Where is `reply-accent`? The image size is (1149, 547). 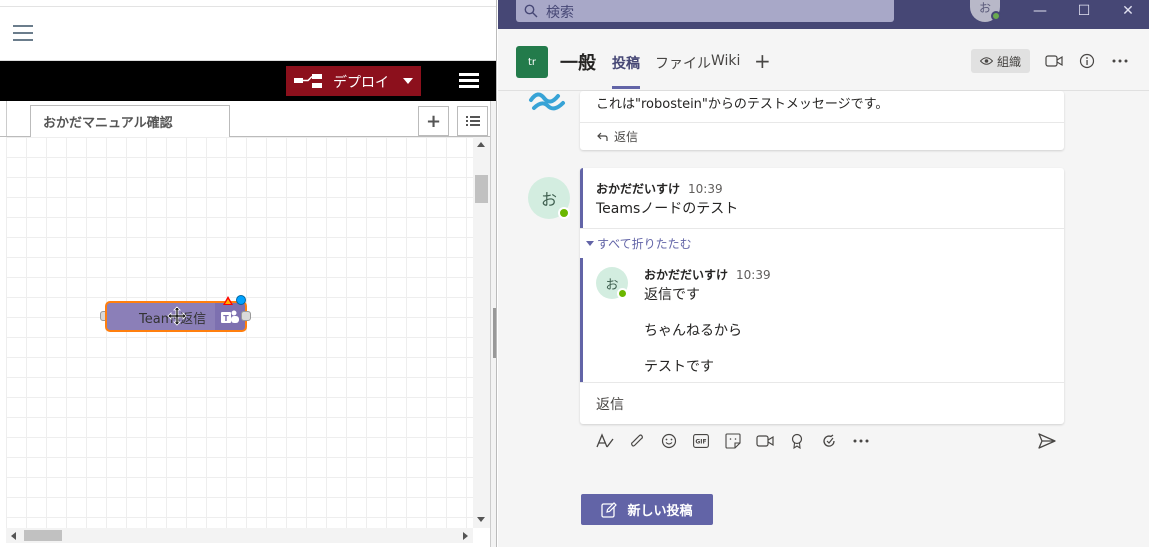
reply-accent is located at coordinates (581, 320).